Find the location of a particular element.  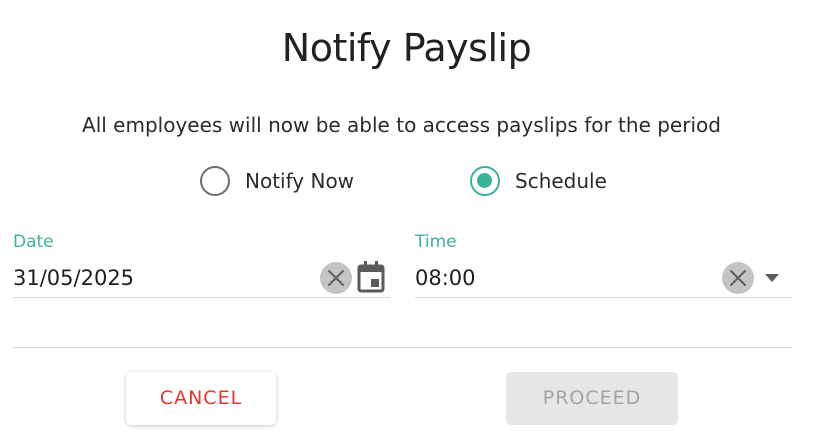

date-field: Date is located at coordinates (201, 265).